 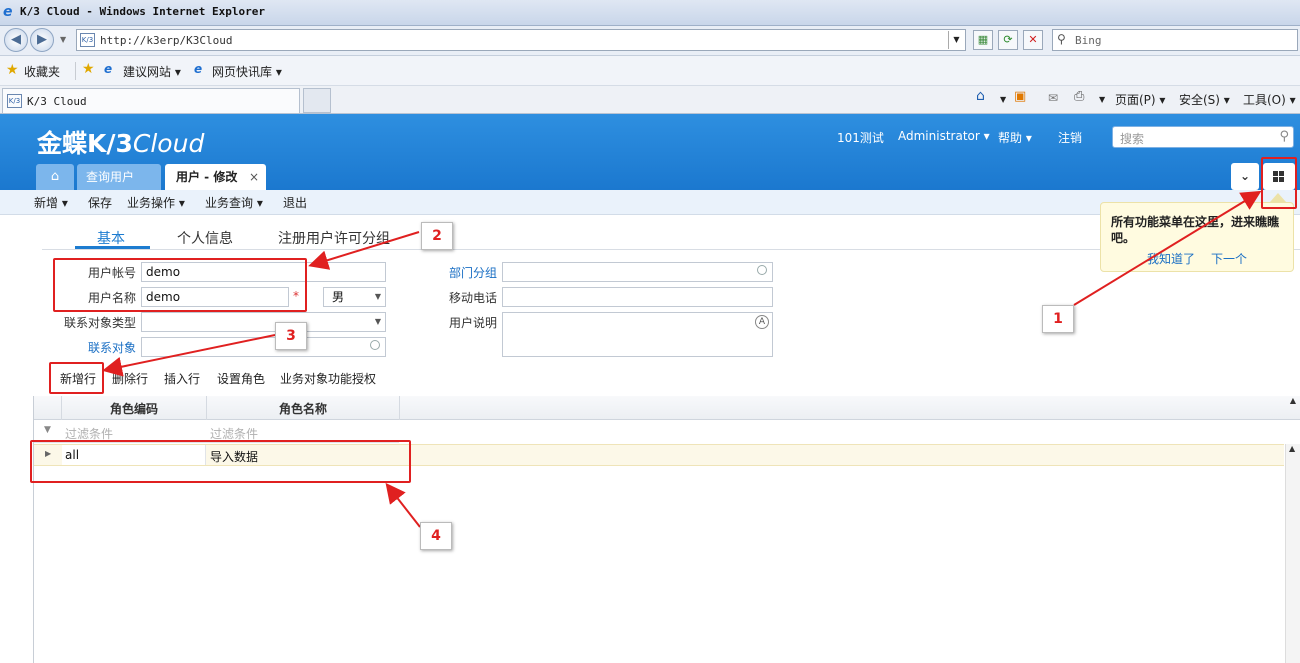 What do you see at coordinates (1058, 319) in the screenshot?
I see `annotation-callout-1: 1` at bounding box center [1058, 319].